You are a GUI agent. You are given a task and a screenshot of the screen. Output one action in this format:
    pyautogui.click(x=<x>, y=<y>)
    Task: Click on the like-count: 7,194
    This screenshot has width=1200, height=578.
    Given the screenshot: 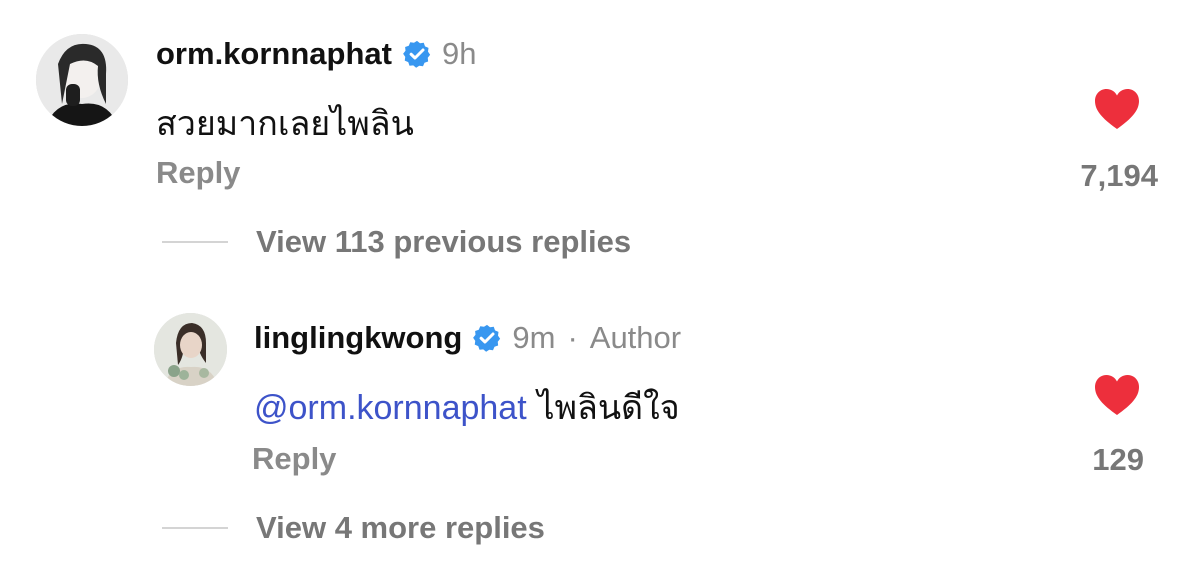 What is the action you would take?
    pyautogui.click(x=1119, y=176)
    